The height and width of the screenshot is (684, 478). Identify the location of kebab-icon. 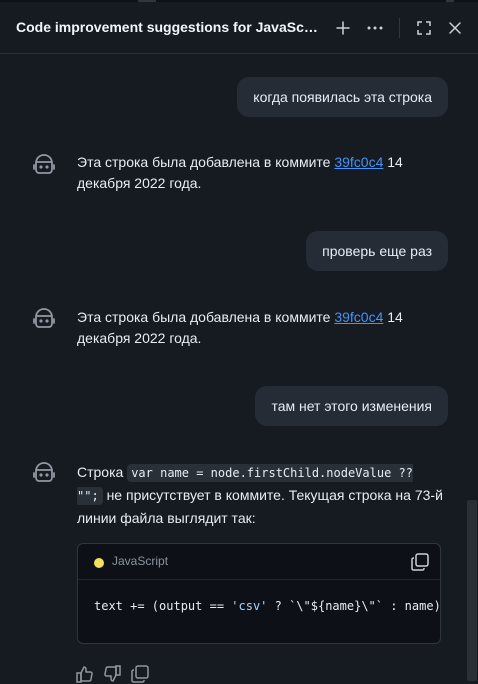
(375, 28).